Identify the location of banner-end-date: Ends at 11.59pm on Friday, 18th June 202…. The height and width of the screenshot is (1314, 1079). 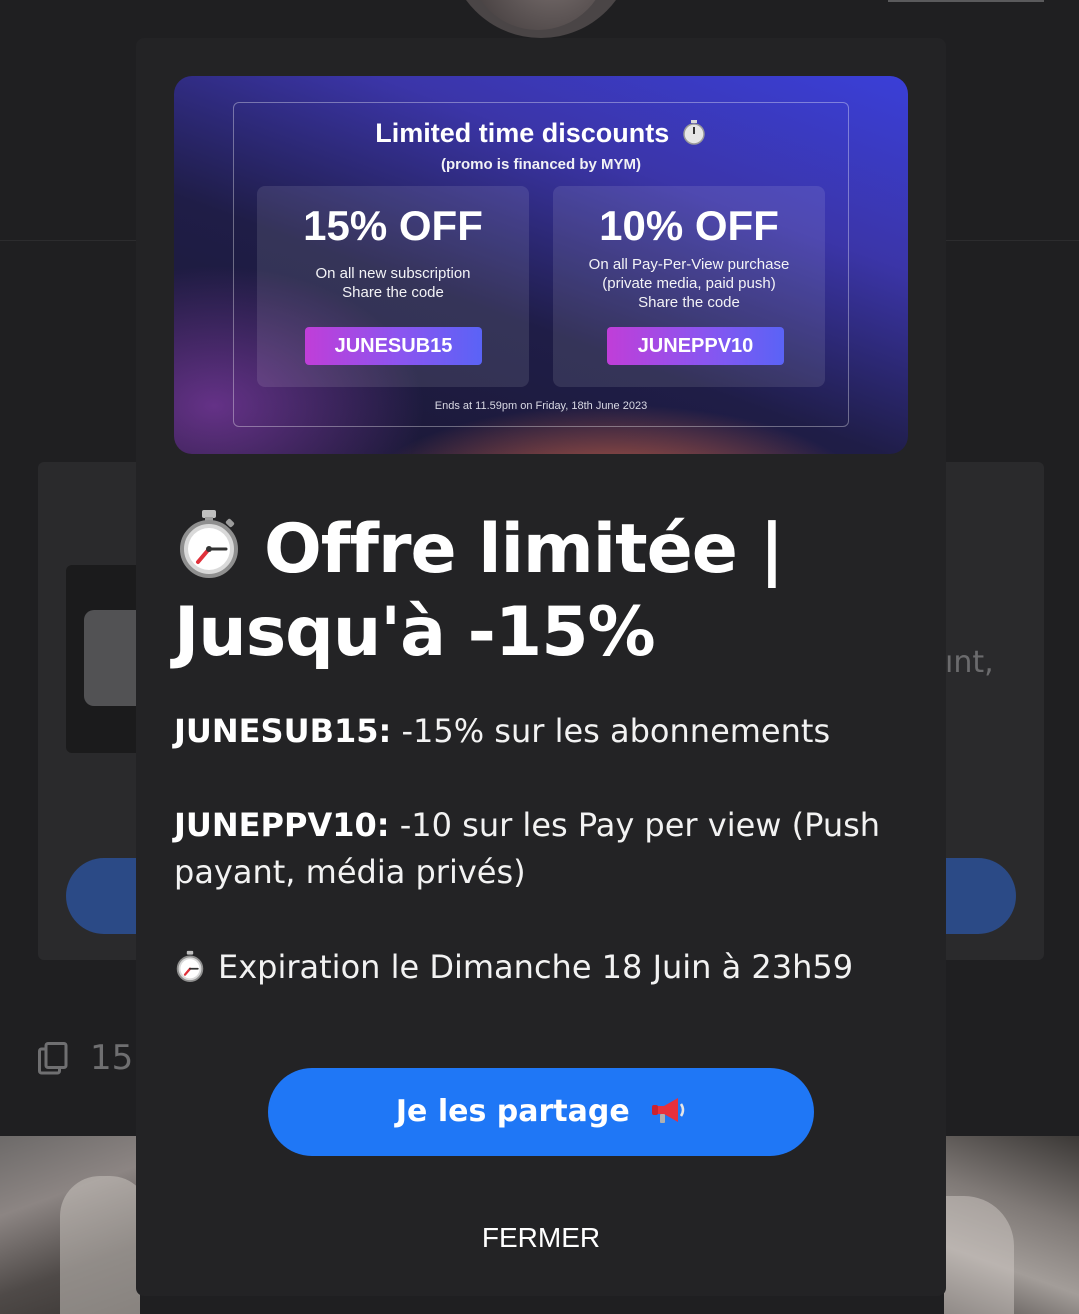
(541, 406).